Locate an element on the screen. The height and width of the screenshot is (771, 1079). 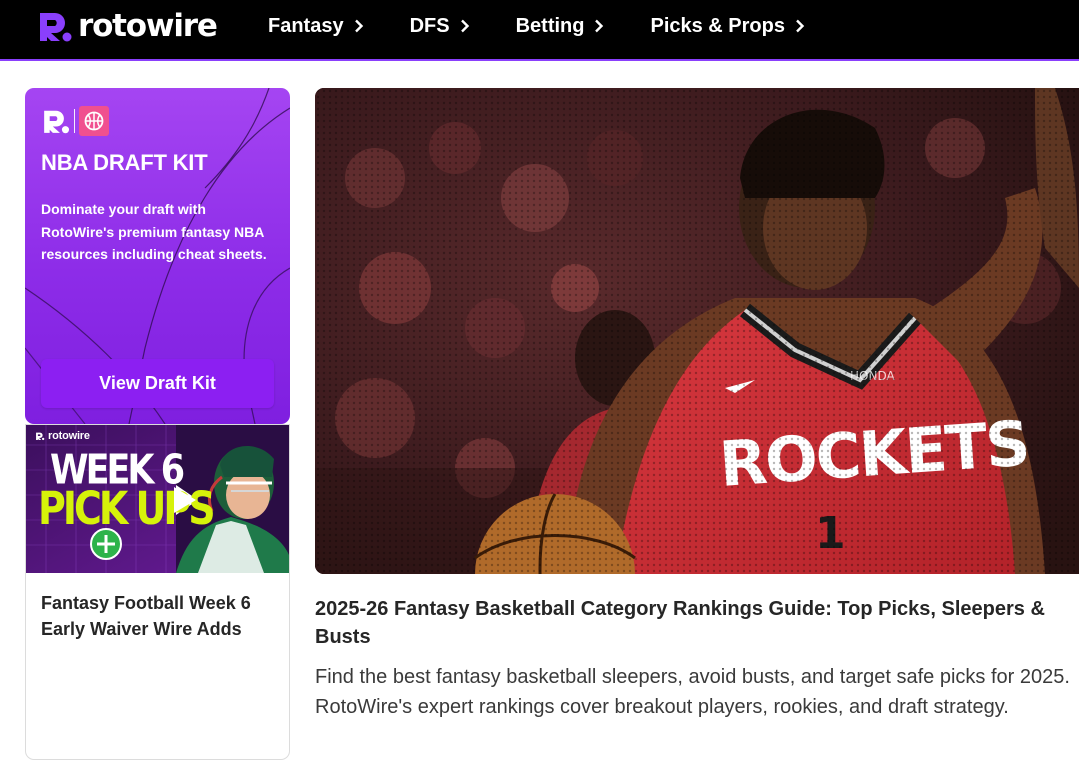
rotowire-logo: rotowire is located at coordinates (127, 26).